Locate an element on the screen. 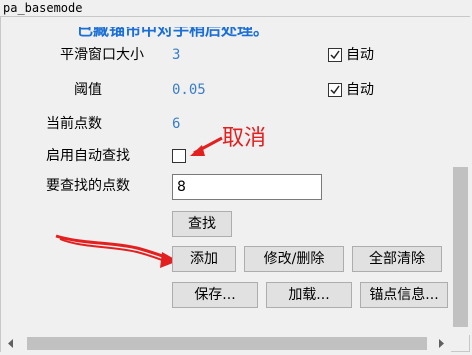 This screenshot has height=355, width=472. threshold-auto-label: 自动 is located at coordinates (360, 90).